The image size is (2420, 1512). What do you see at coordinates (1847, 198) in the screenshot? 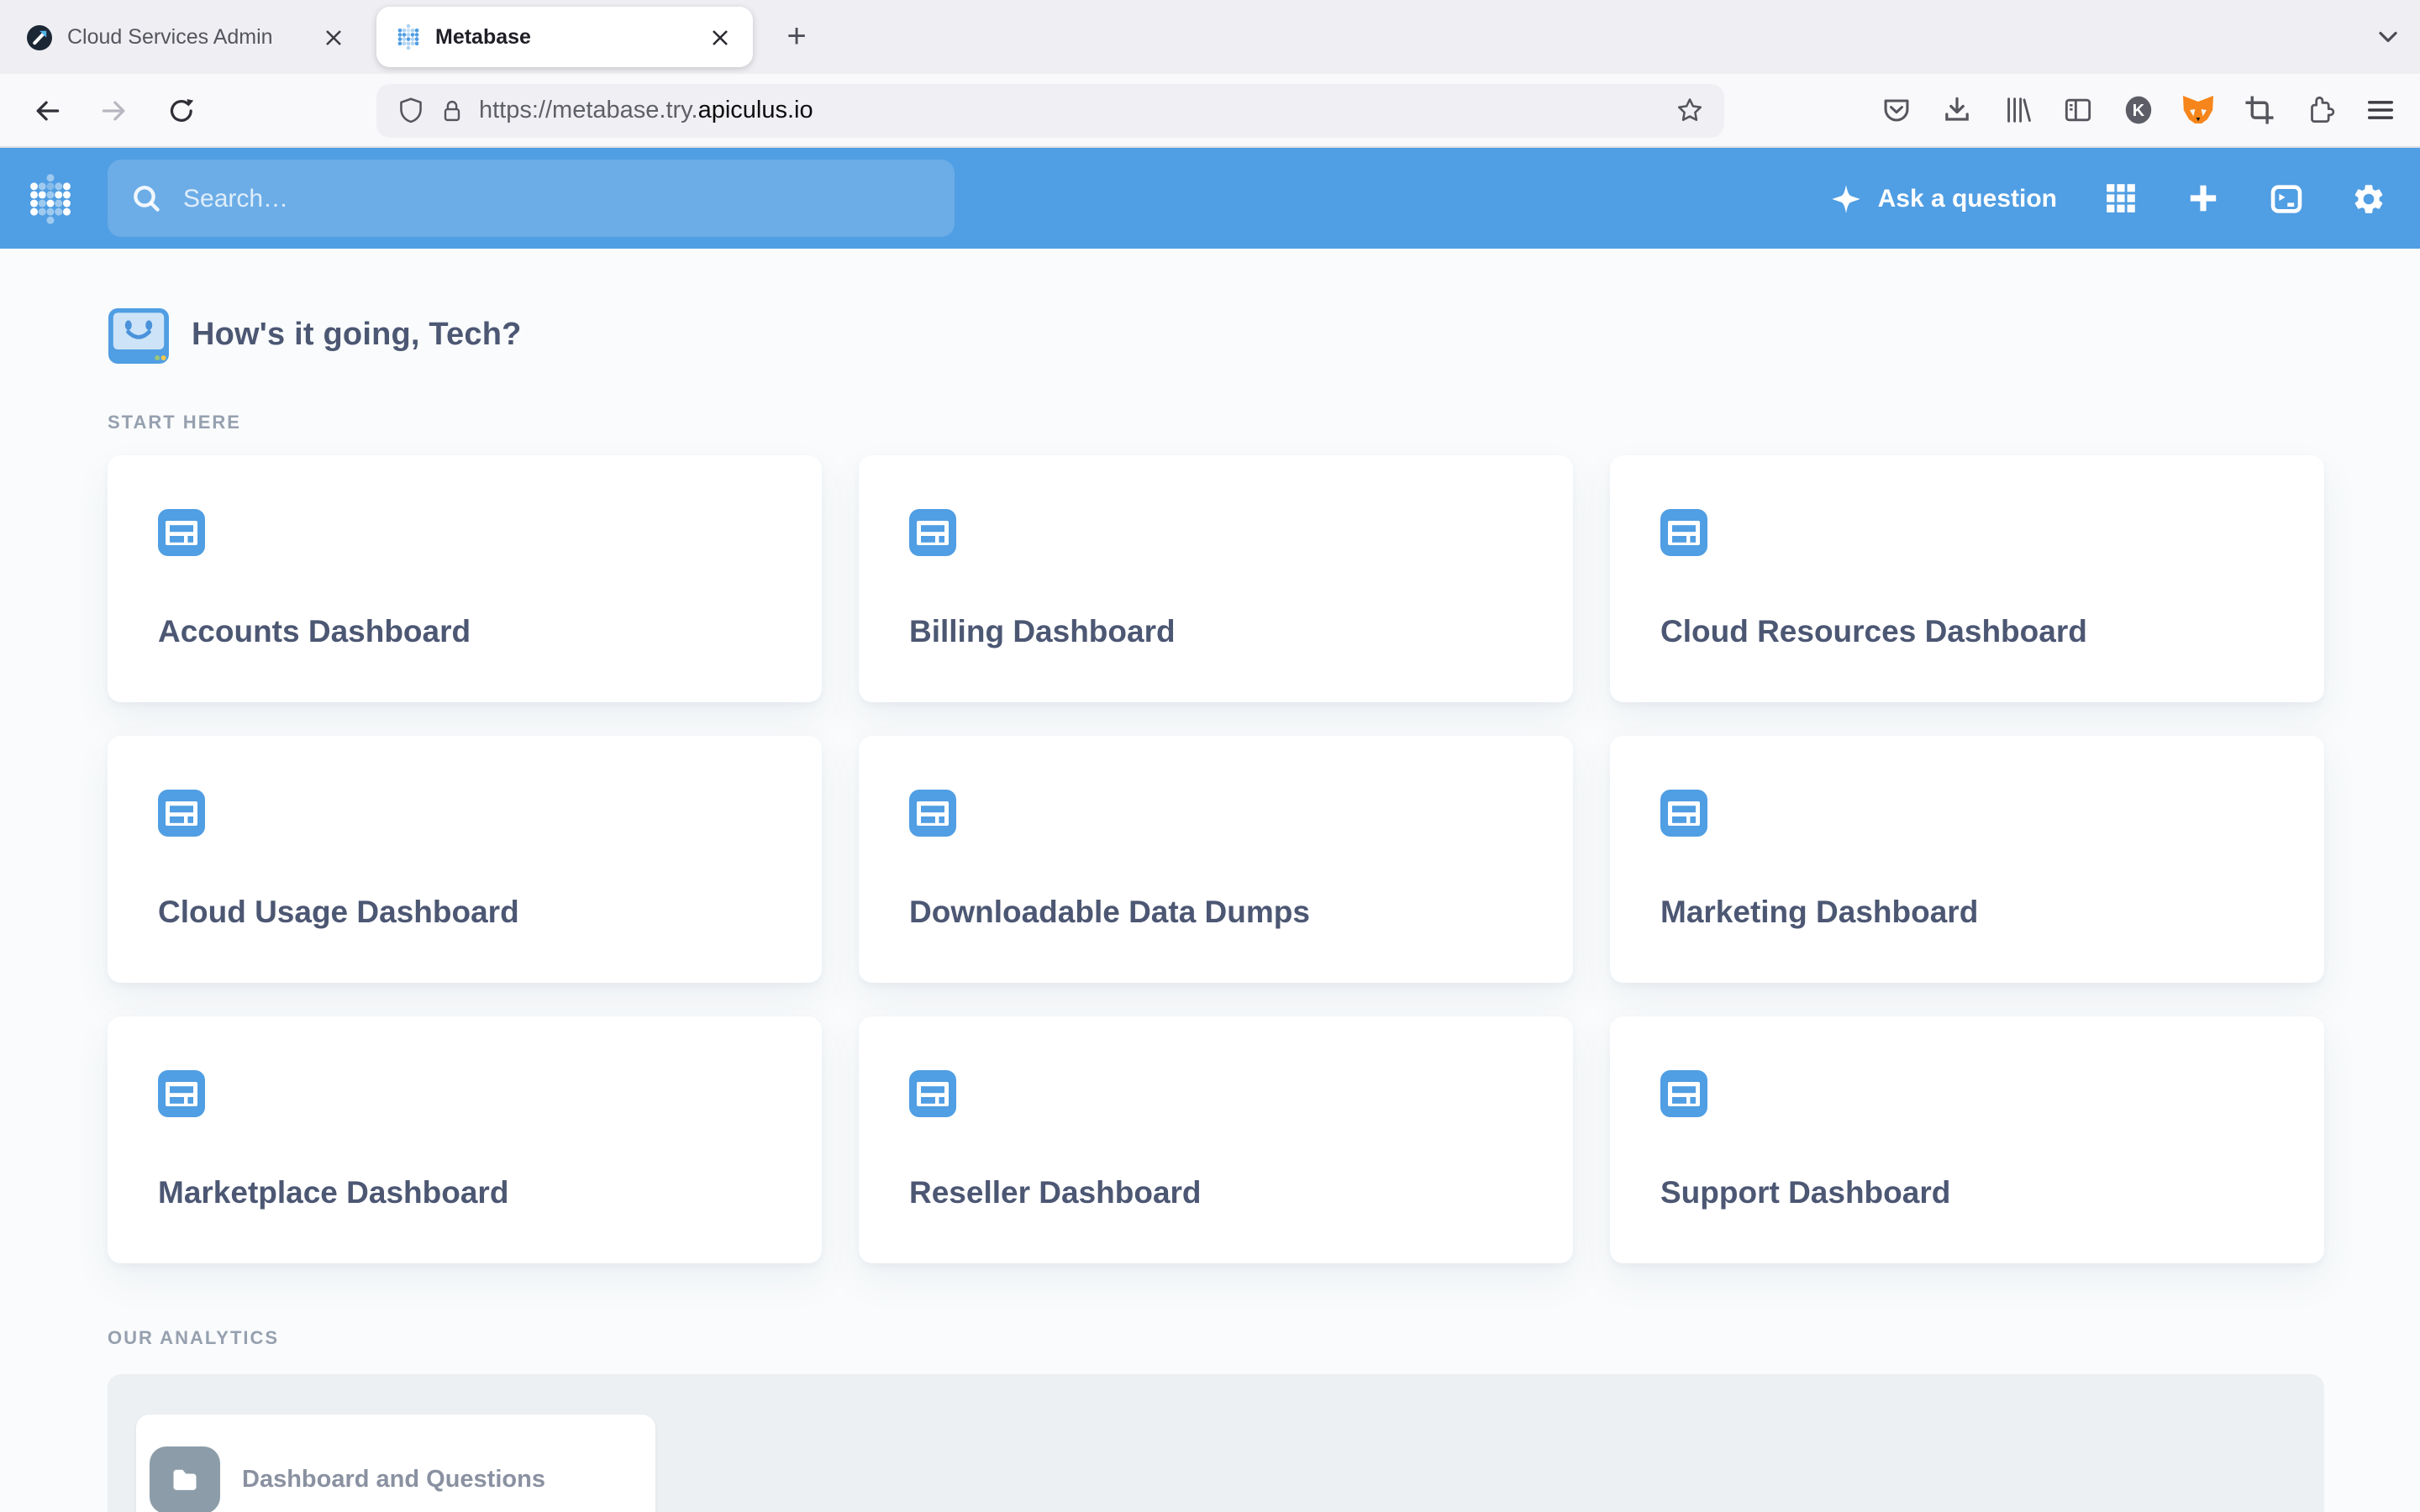
I see `sparkle-icon` at bounding box center [1847, 198].